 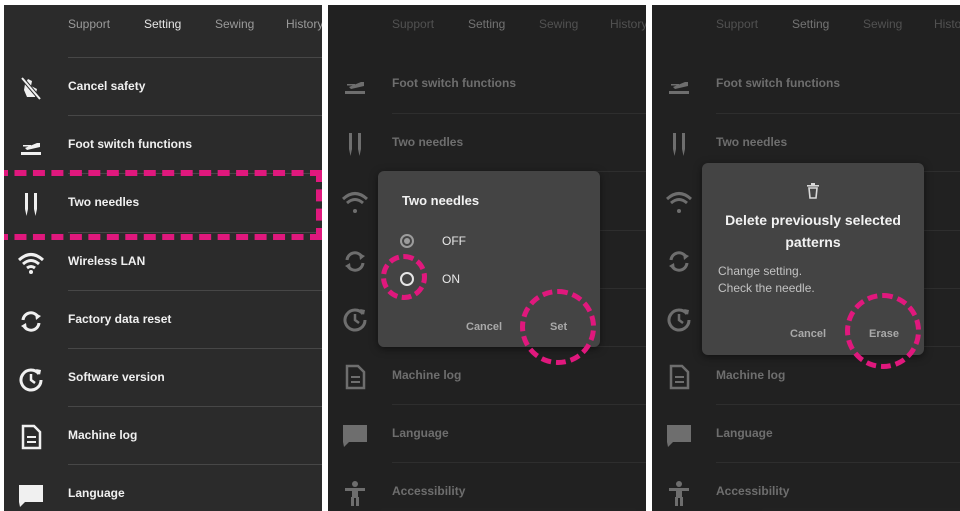 What do you see at coordinates (96, 493) in the screenshot?
I see `menu-label: Language` at bounding box center [96, 493].